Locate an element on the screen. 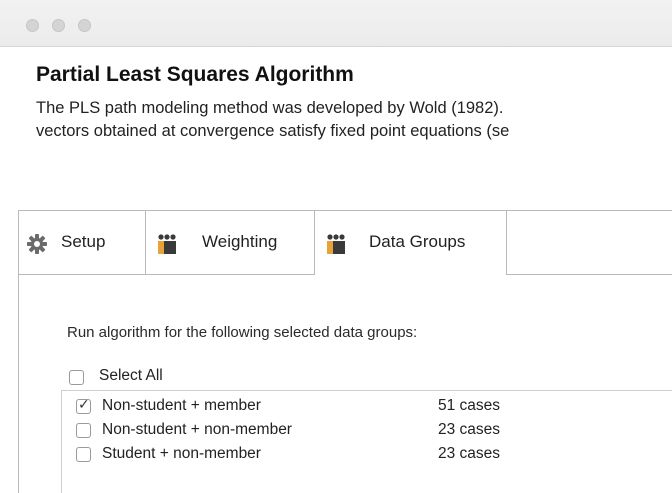 The width and height of the screenshot is (672, 493). list-item: Non-student + member 51 cases is located at coordinates (367, 407).